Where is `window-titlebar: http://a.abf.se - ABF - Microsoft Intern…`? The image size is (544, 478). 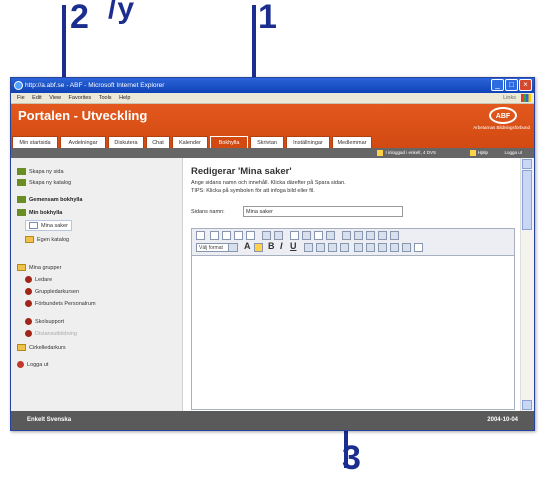 window-titlebar: http://a.abf.se - ABF - Microsoft Intern… is located at coordinates (272, 85).